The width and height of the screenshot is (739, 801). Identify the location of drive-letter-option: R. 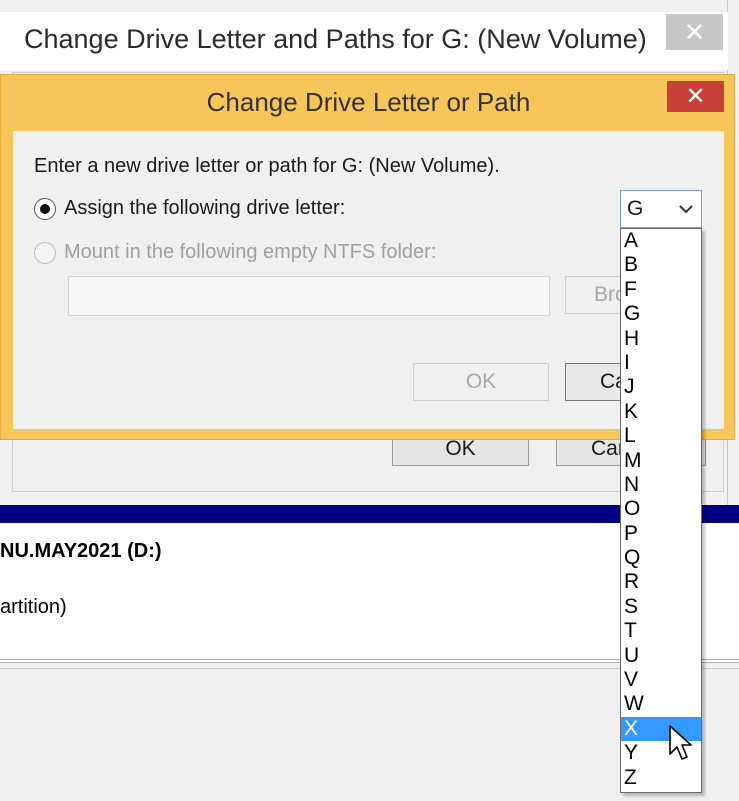
(661, 582).